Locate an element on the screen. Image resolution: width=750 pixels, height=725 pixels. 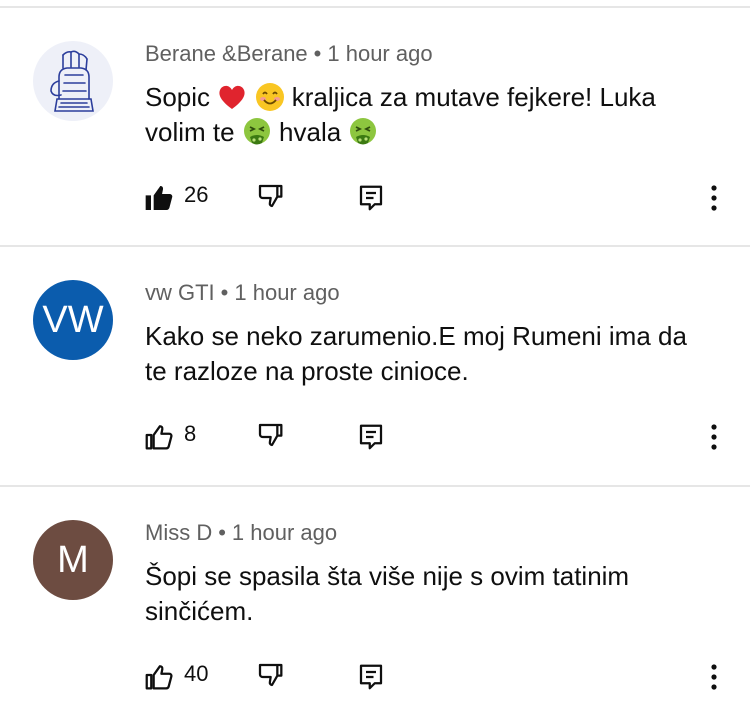
like-count: 26 is located at coordinates (196, 194).